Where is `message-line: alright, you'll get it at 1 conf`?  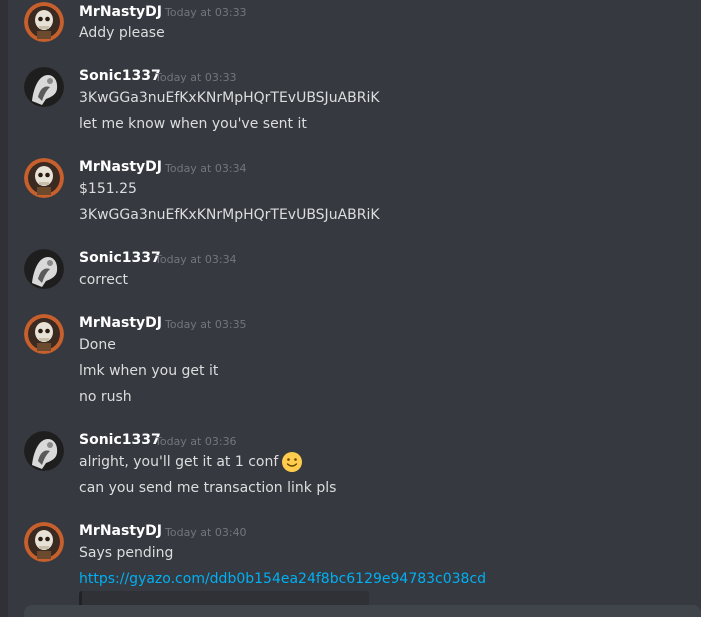 message-line: alright, you'll get it at 1 conf is located at coordinates (191, 462).